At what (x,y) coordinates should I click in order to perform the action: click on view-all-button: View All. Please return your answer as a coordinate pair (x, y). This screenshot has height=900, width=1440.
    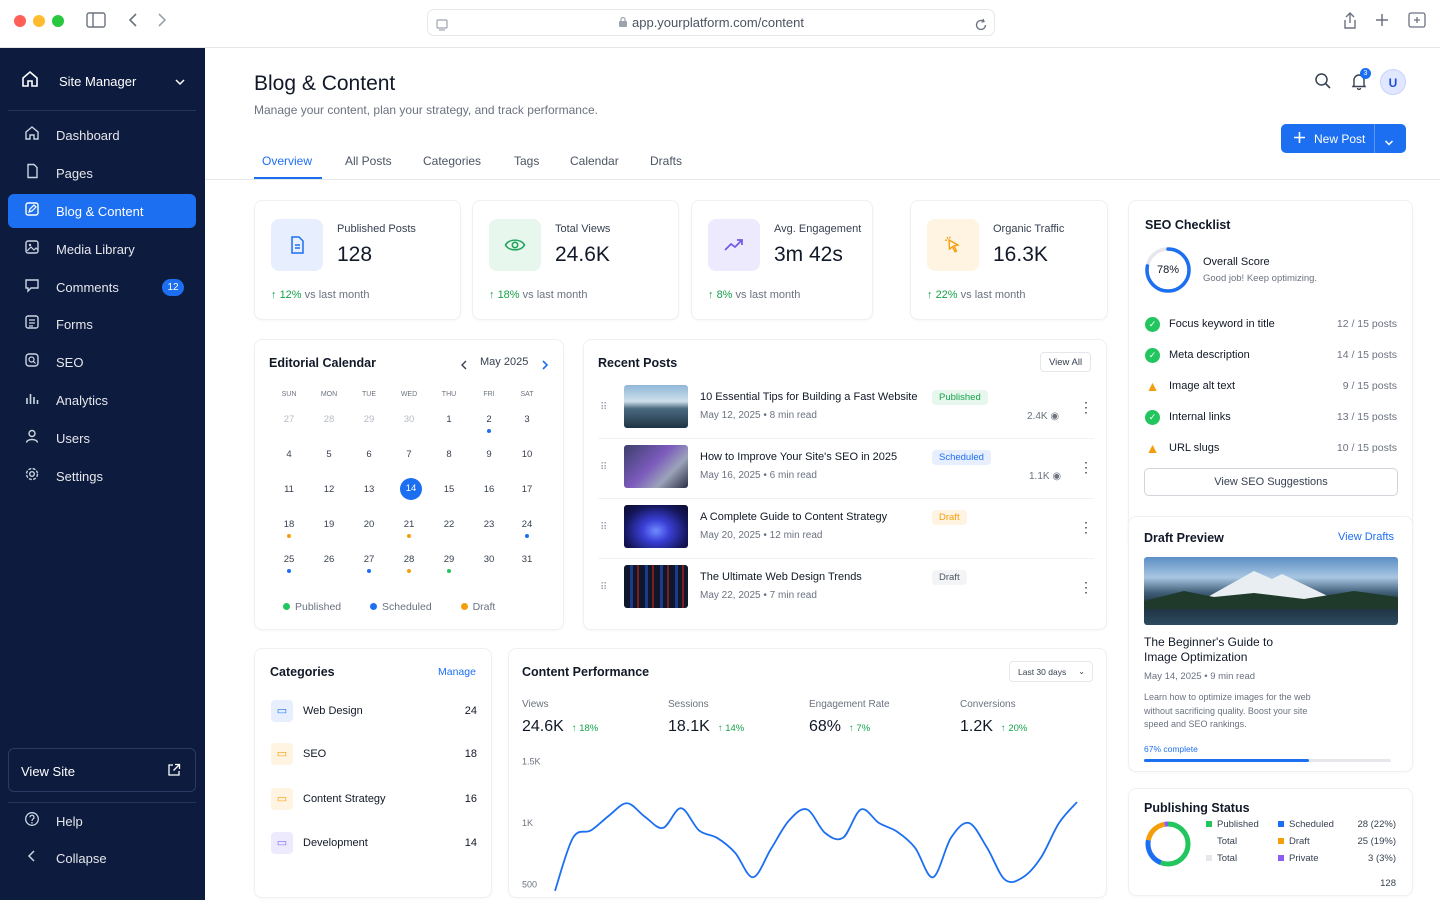
    Looking at the image, I should click on (1066, 362).